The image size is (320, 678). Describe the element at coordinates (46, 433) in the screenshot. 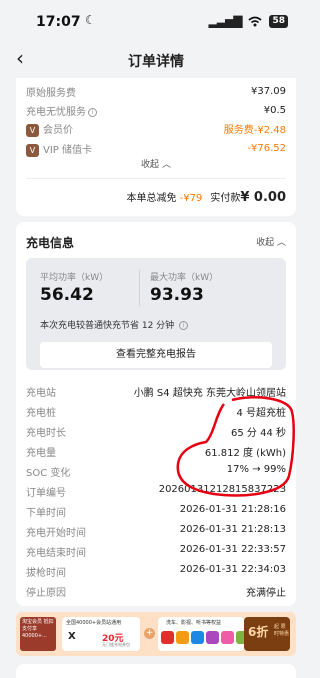

I see `detail-label: 充电时长` at that location.